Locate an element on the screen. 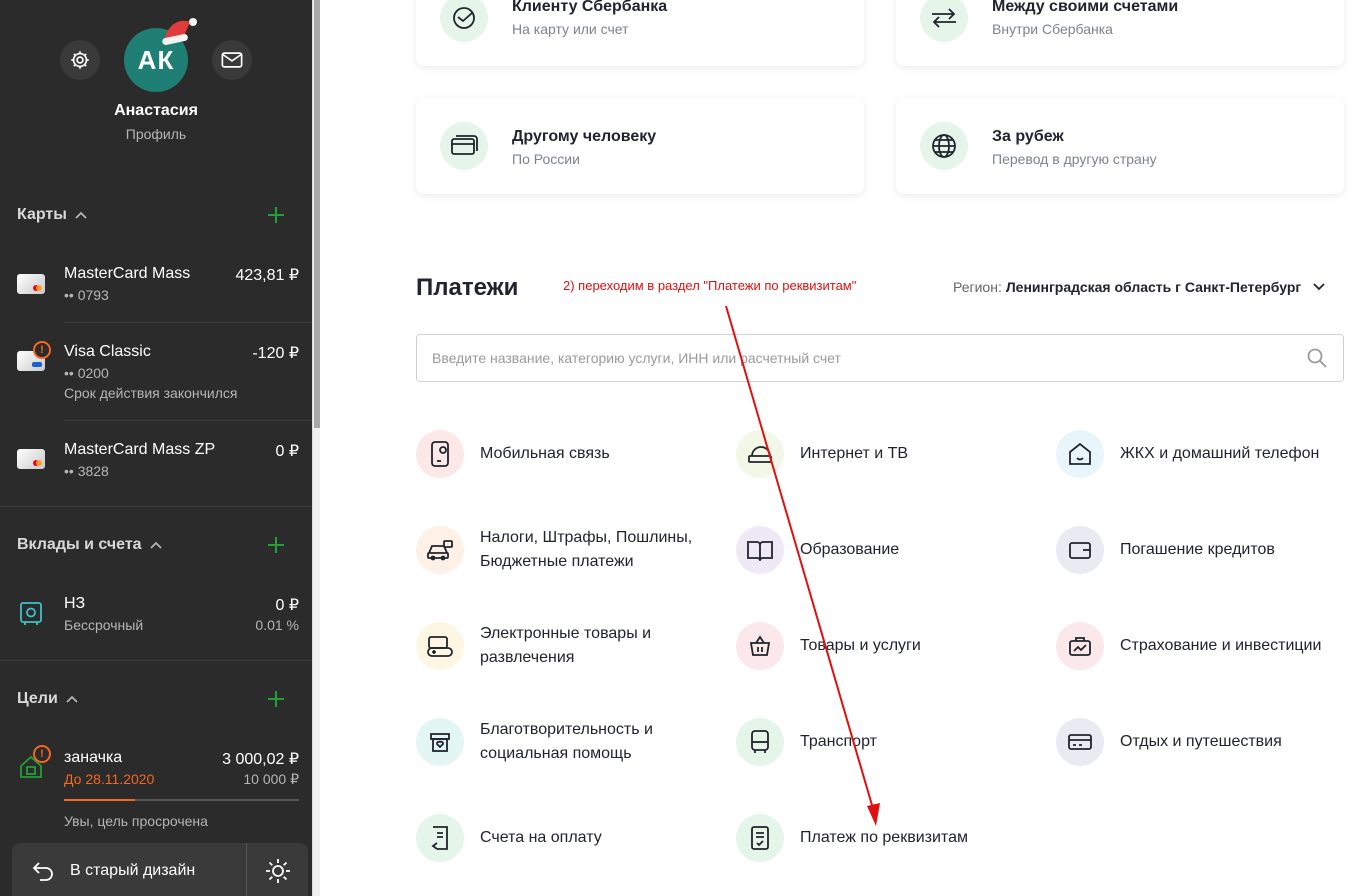 Image resolution: width=1353 pixels, height=896 pixels. category-label: Транспорт is located at coordinates (838, 741).